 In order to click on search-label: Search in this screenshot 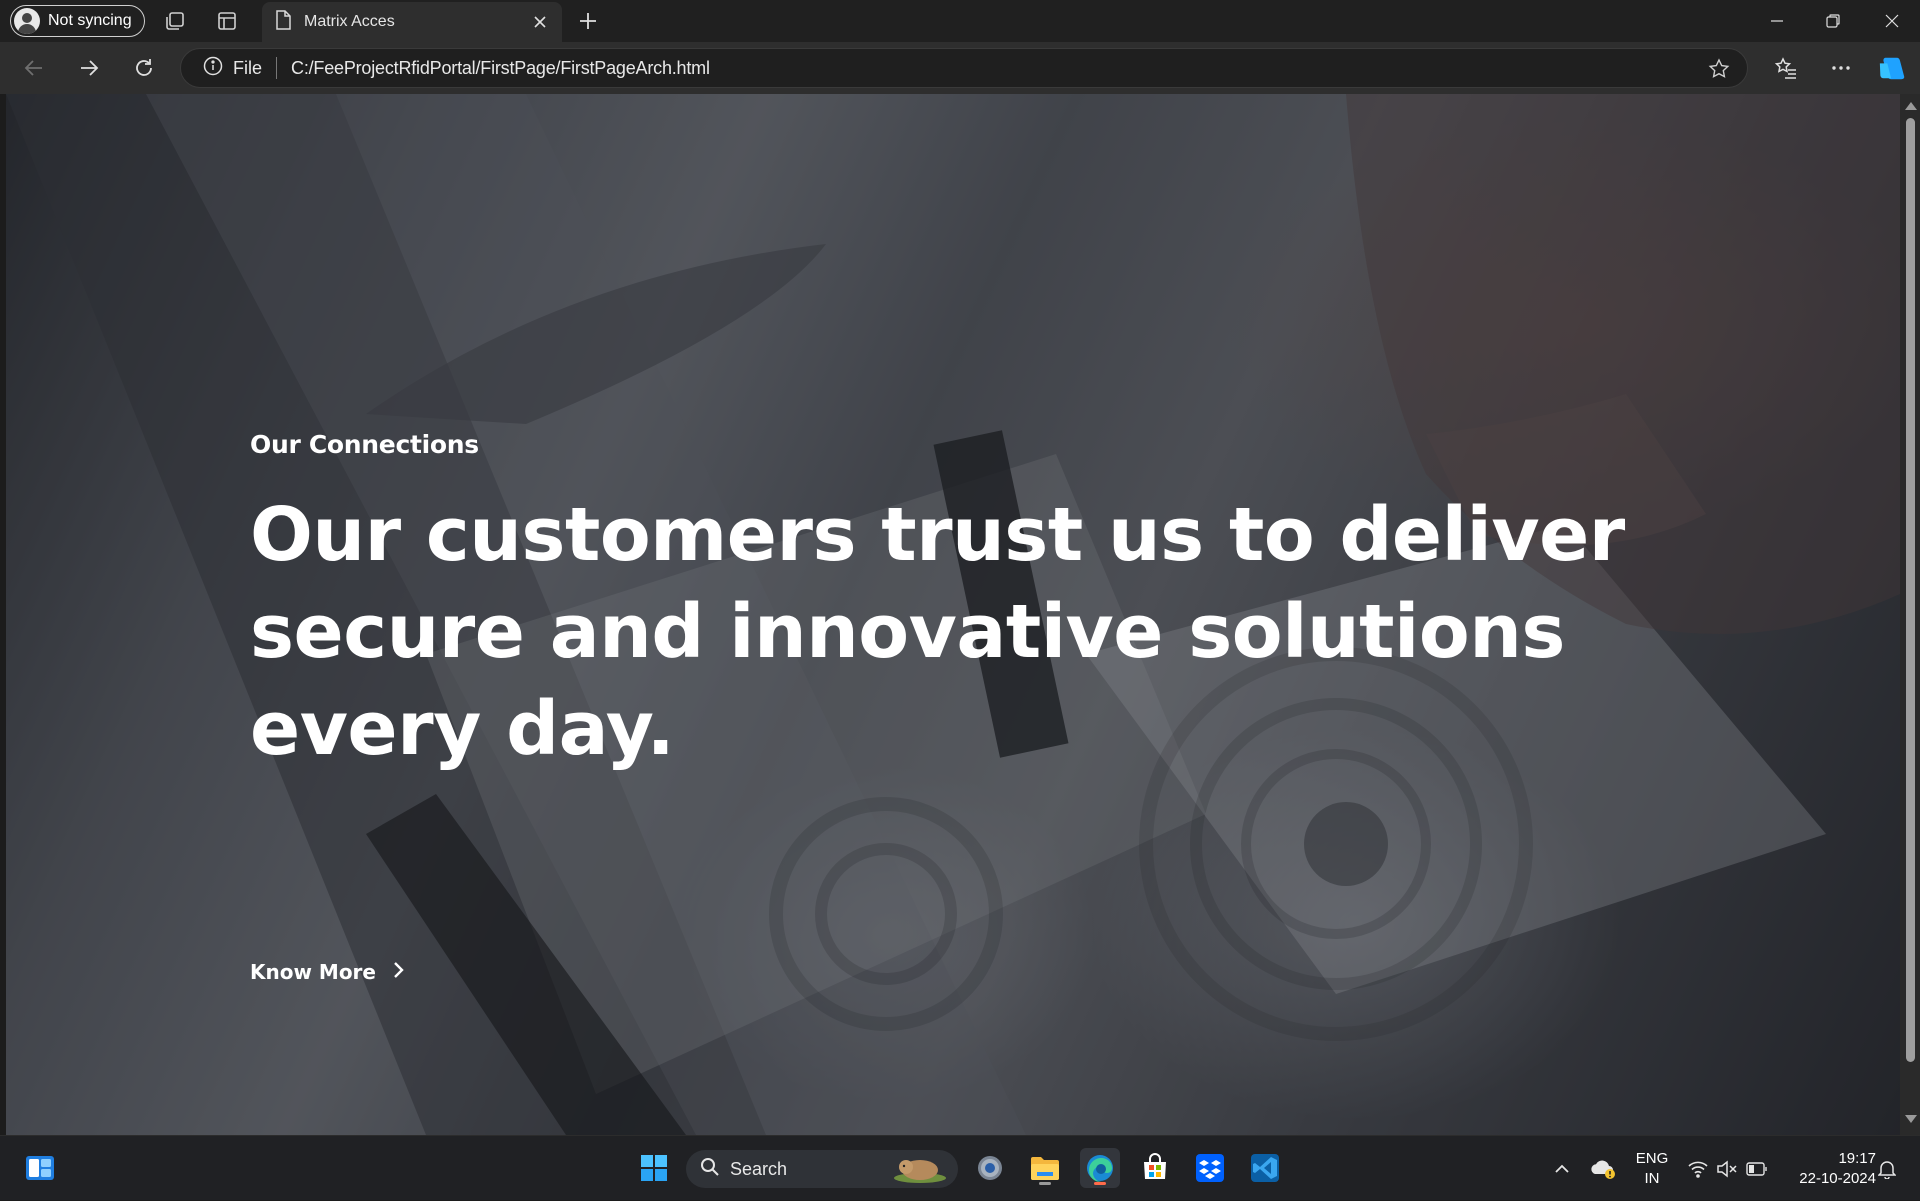, I will do `click(759, 1168)`.